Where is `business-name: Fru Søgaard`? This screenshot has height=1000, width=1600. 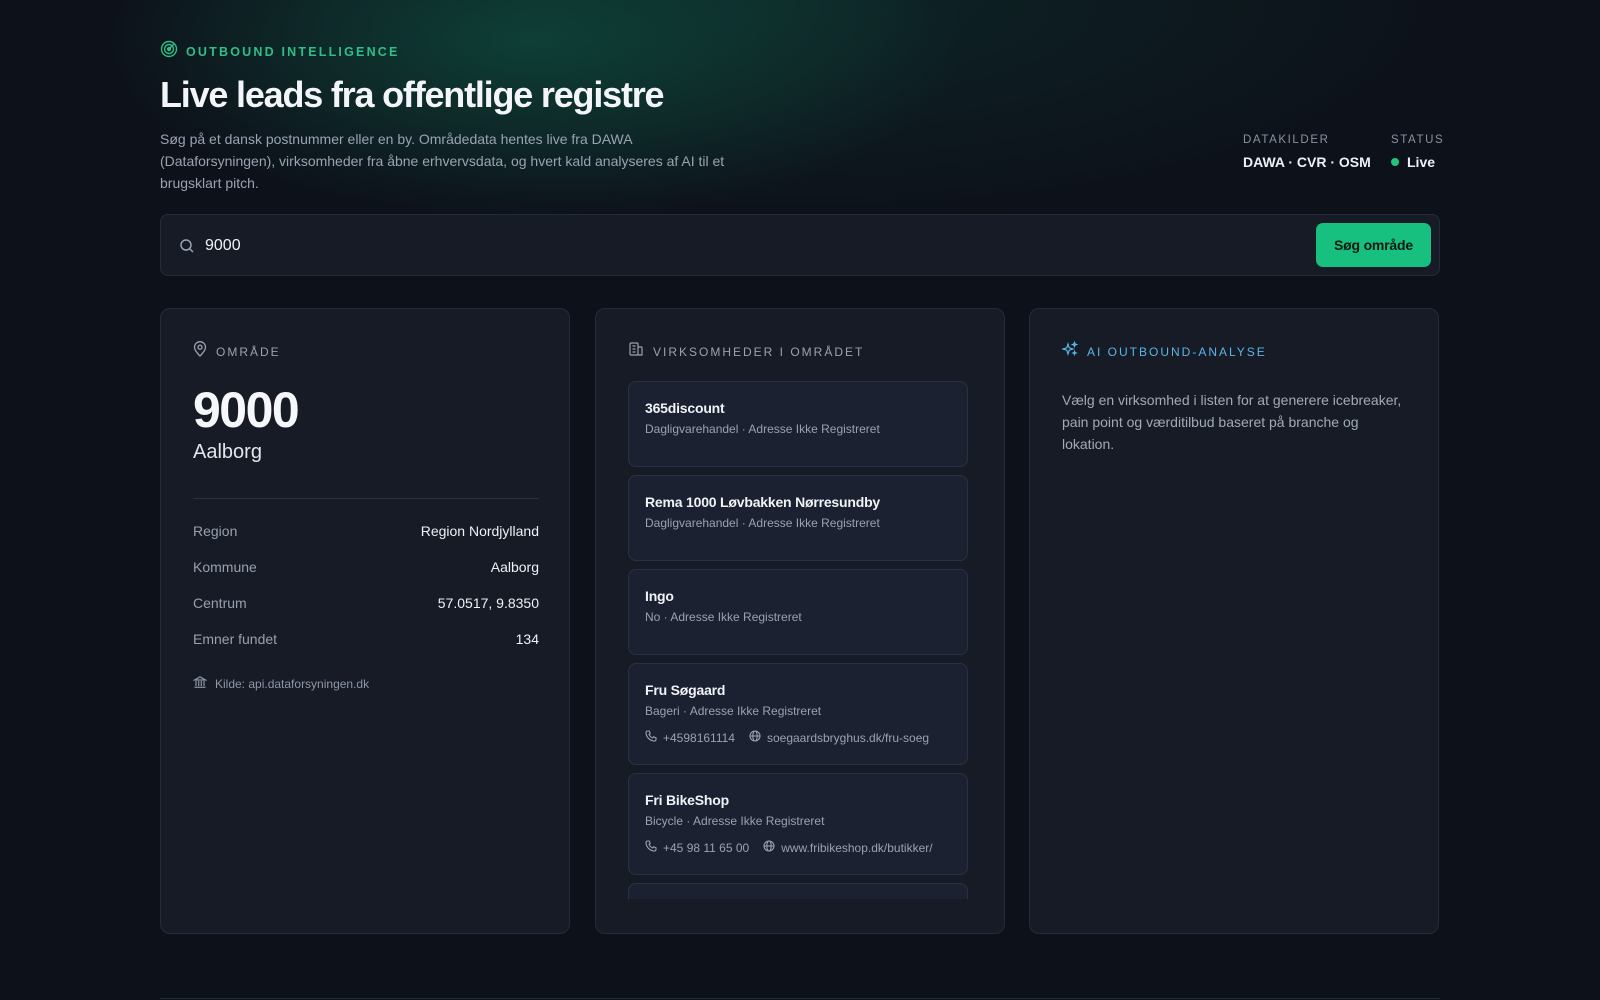
business-name: Fru Søgaard is located at coordinates (685, 690).